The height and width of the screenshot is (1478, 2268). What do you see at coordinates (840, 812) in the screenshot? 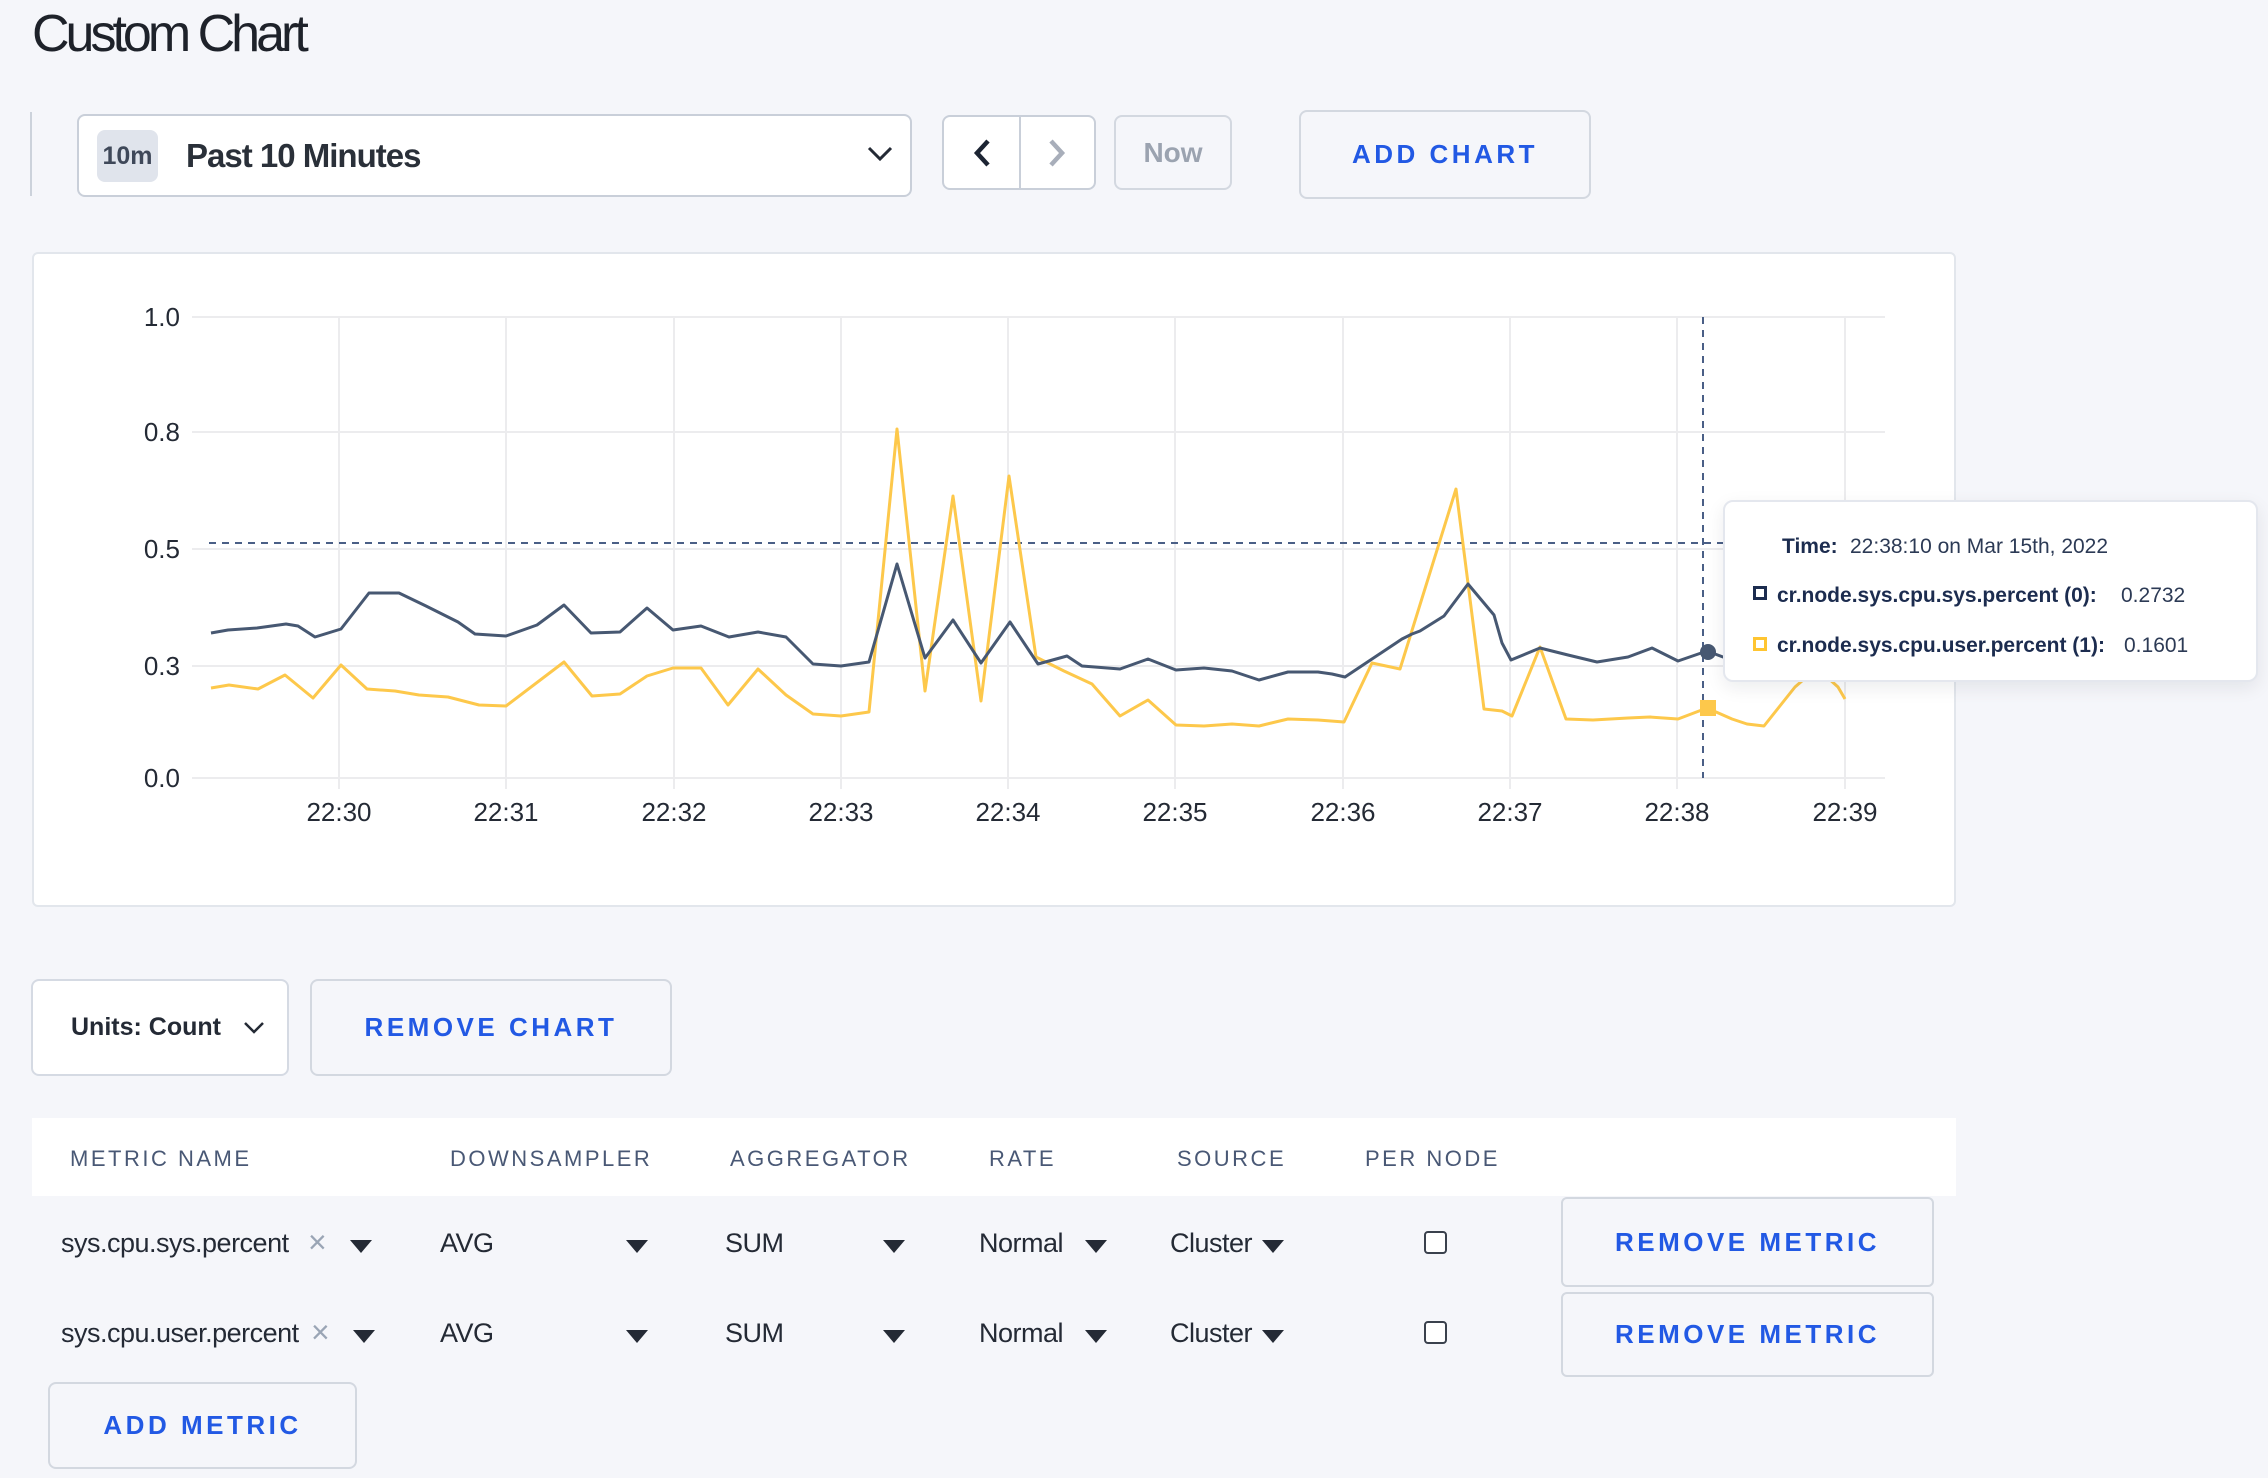
I see `svg-text: 22:33` at bounding box center [840, 812].